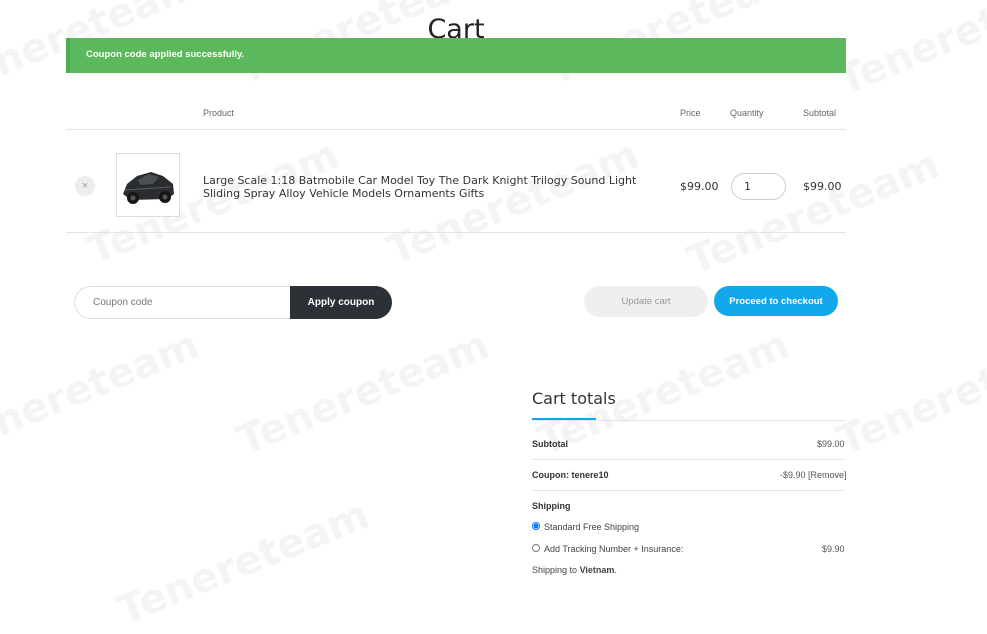 The image size is (987, 634). I want to click on cart-totals-title: Cart totals, so click(574, 398).